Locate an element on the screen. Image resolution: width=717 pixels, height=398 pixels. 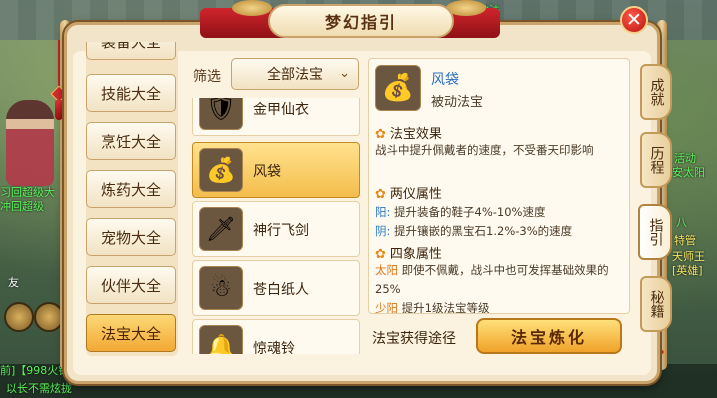
effect-text: 战斗中提升佩戴者的速度，不受番天印影响 is located at coordinates (484, 150).